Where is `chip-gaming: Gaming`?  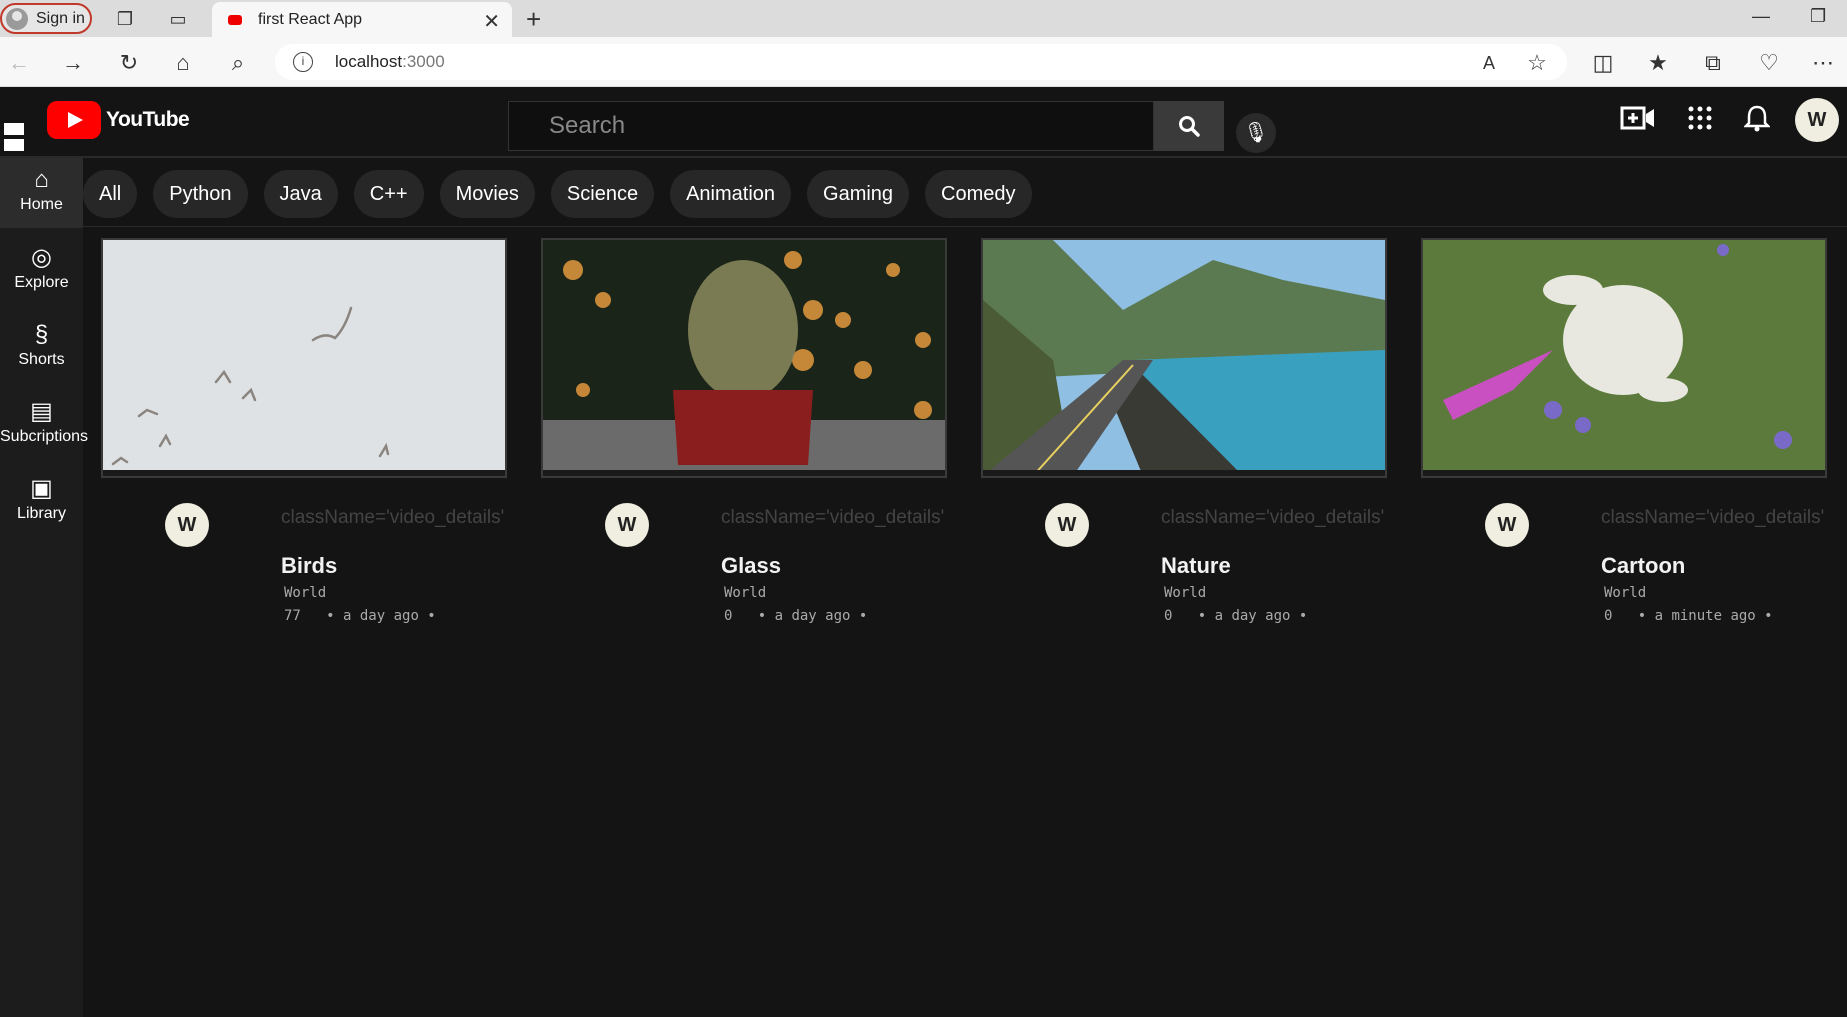
chip-gaming: Gaming is located at coordinates (858, 194).